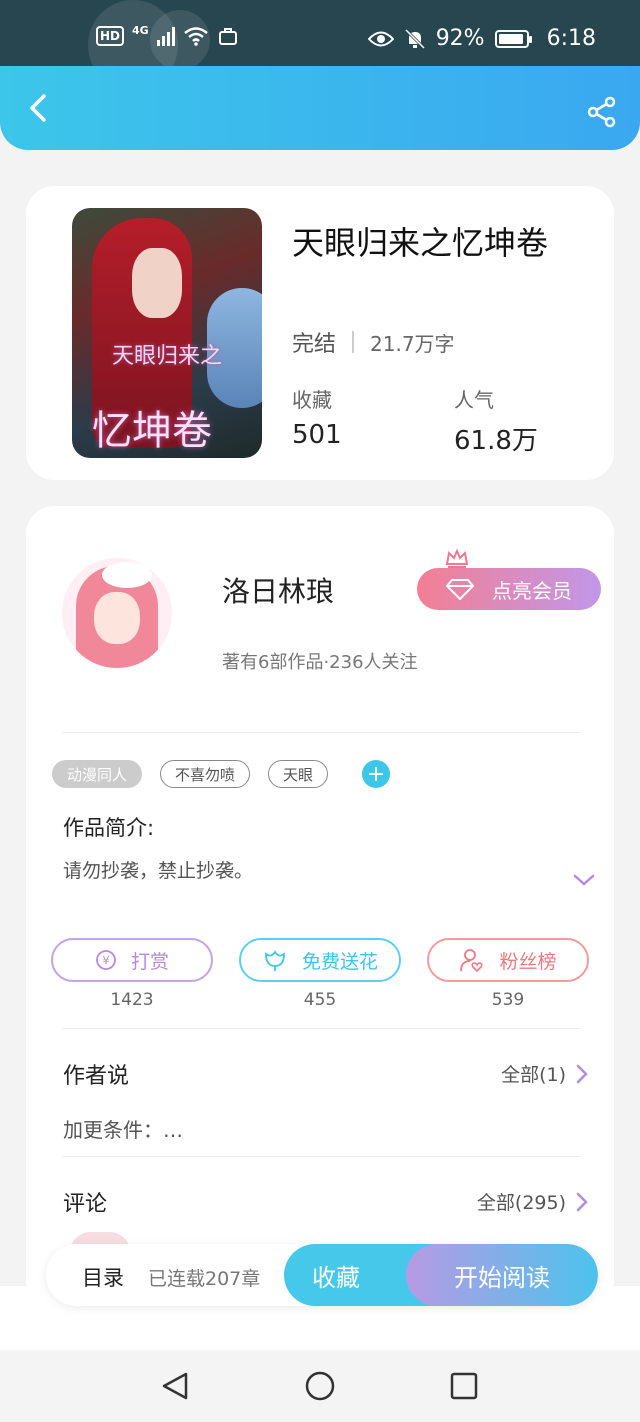 The height and width of the screenshot is (1422, 640). Describe the element at coordinates (110, 36) in the screenshot. I see `hd-icon: HD` at that location.